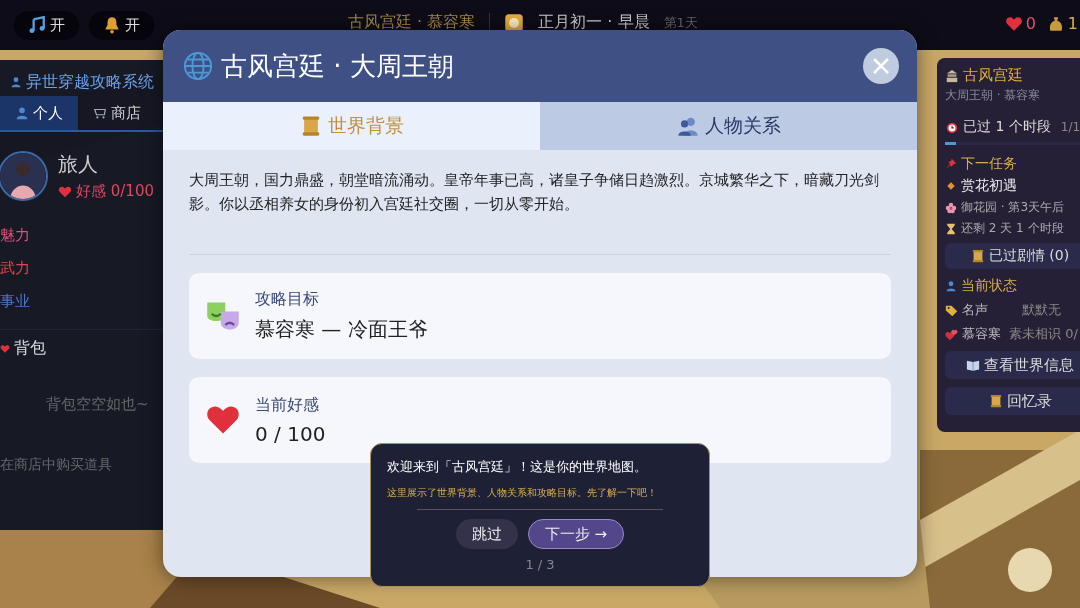 The image size is (1080, 608). I want to click on two-hearts-icon, so click(951, 334).